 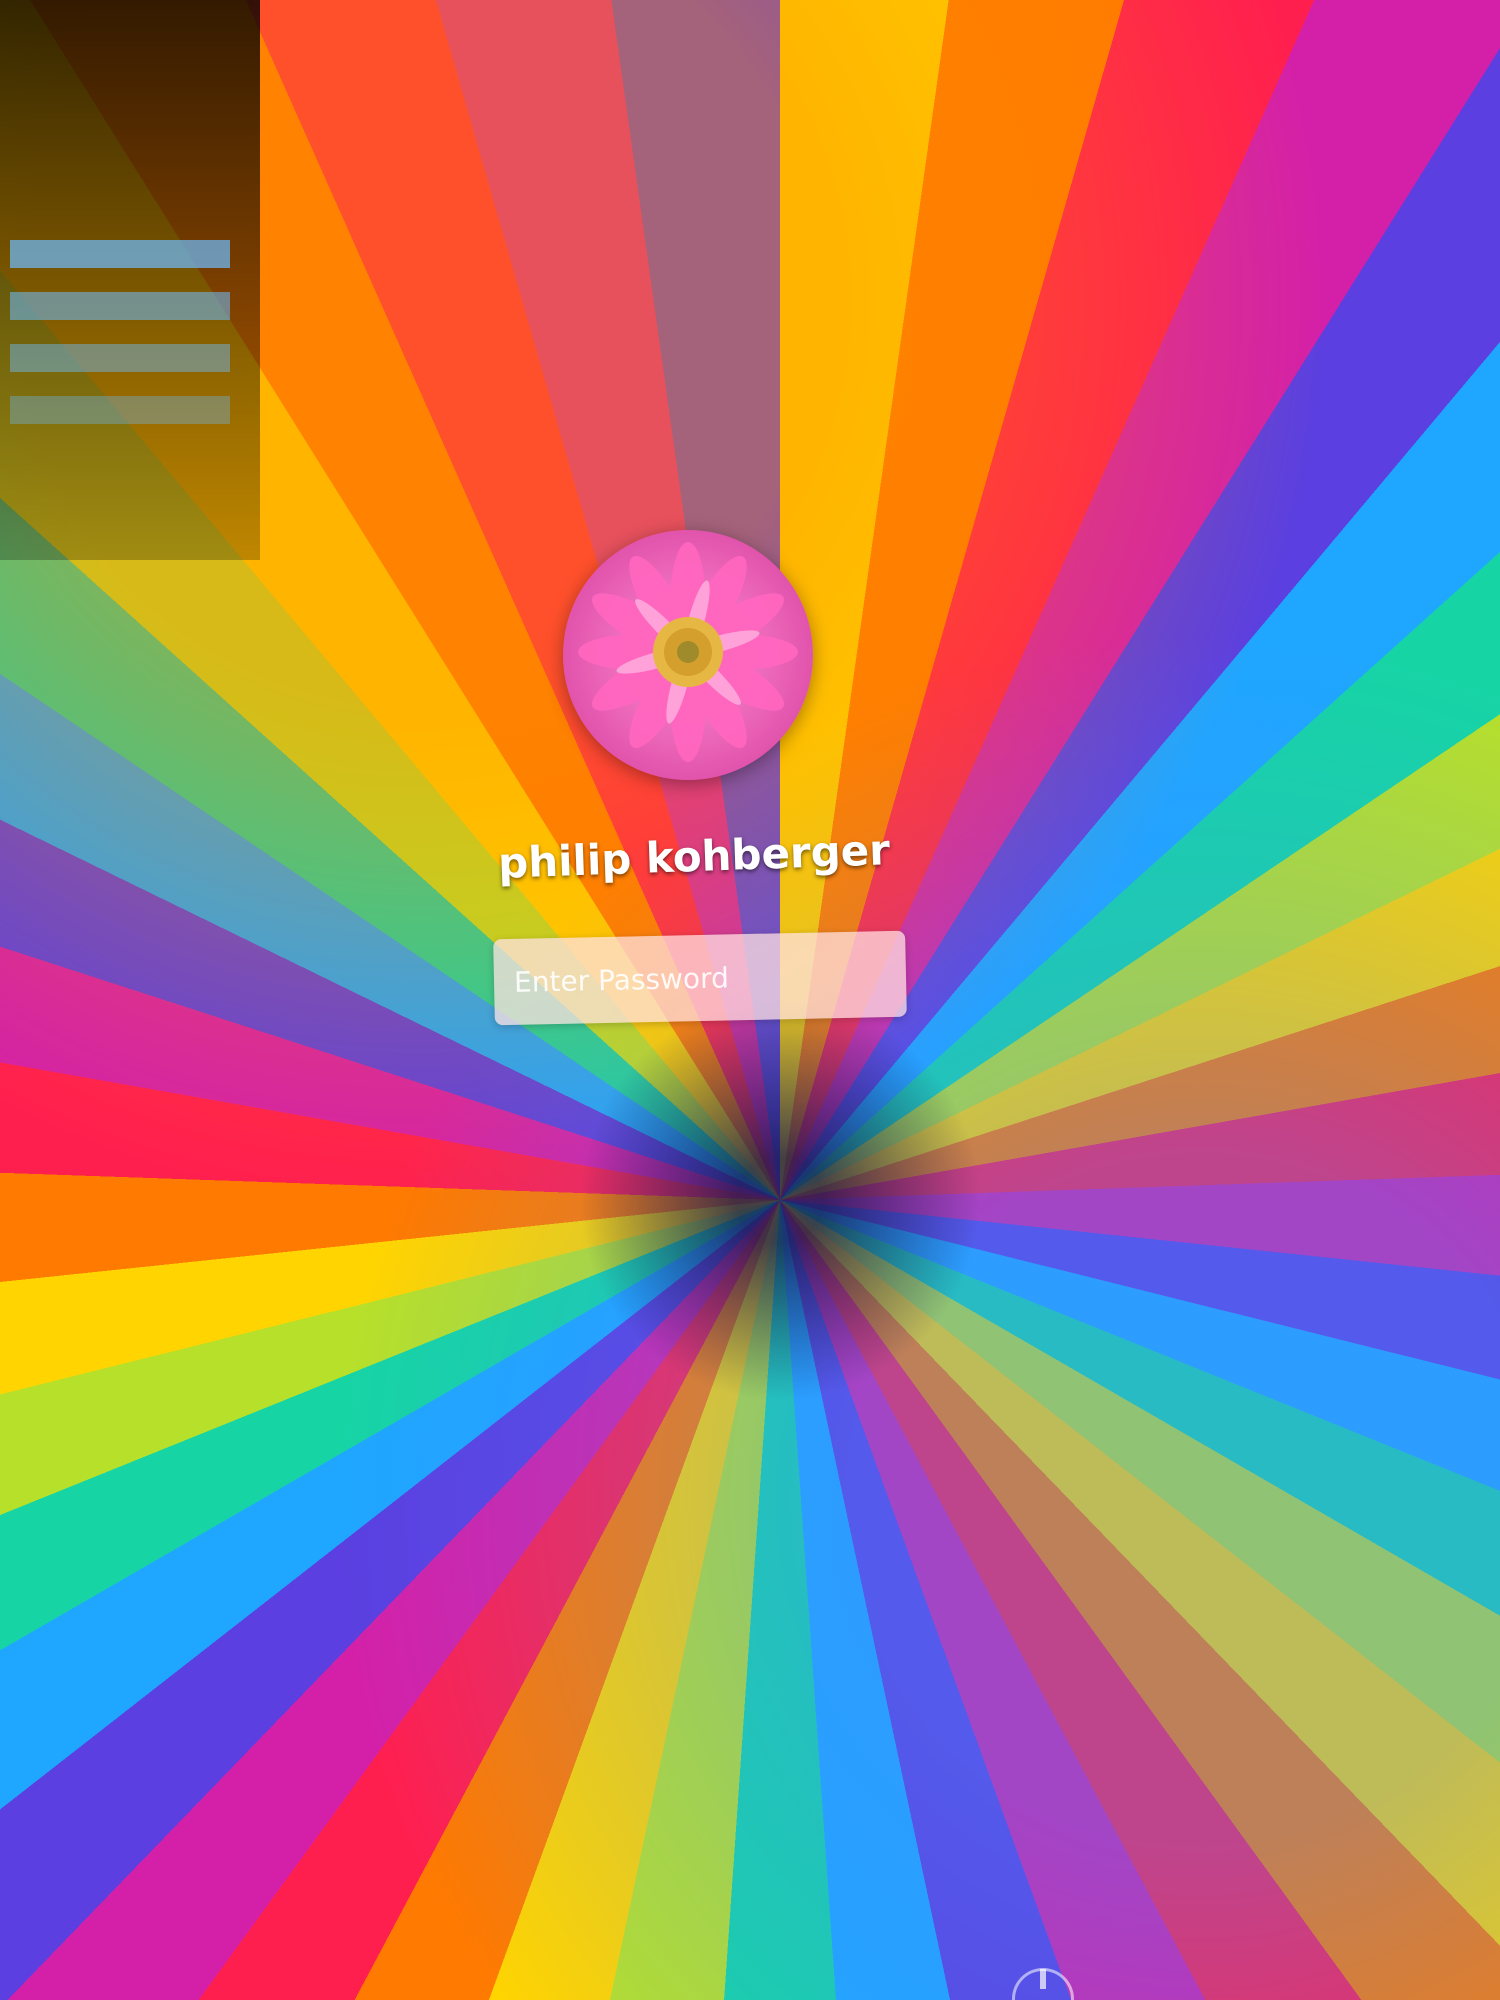 What do you see at coordinates (130, 280) in the screenshot?
I see `screen-glare` at bounding box center [130, 280].